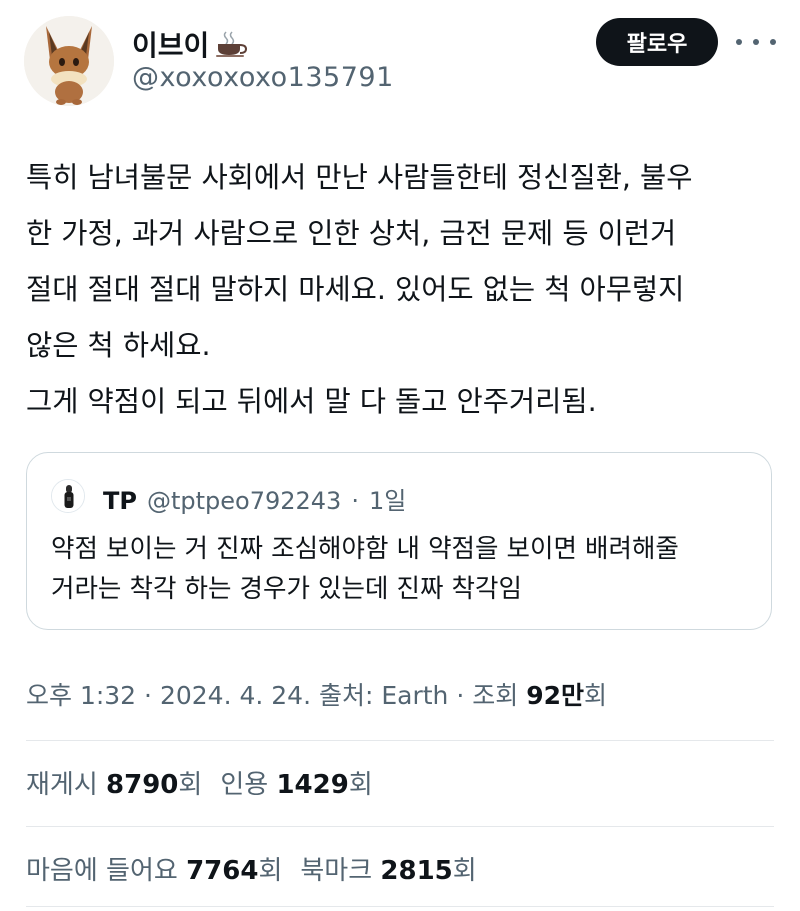 This screenshot has height=911, width=800. I want to click on tweet-line: 절대 절대 절대 말하지 마세요. 있어도 없는 척 아무렇지, so click(355, 289).